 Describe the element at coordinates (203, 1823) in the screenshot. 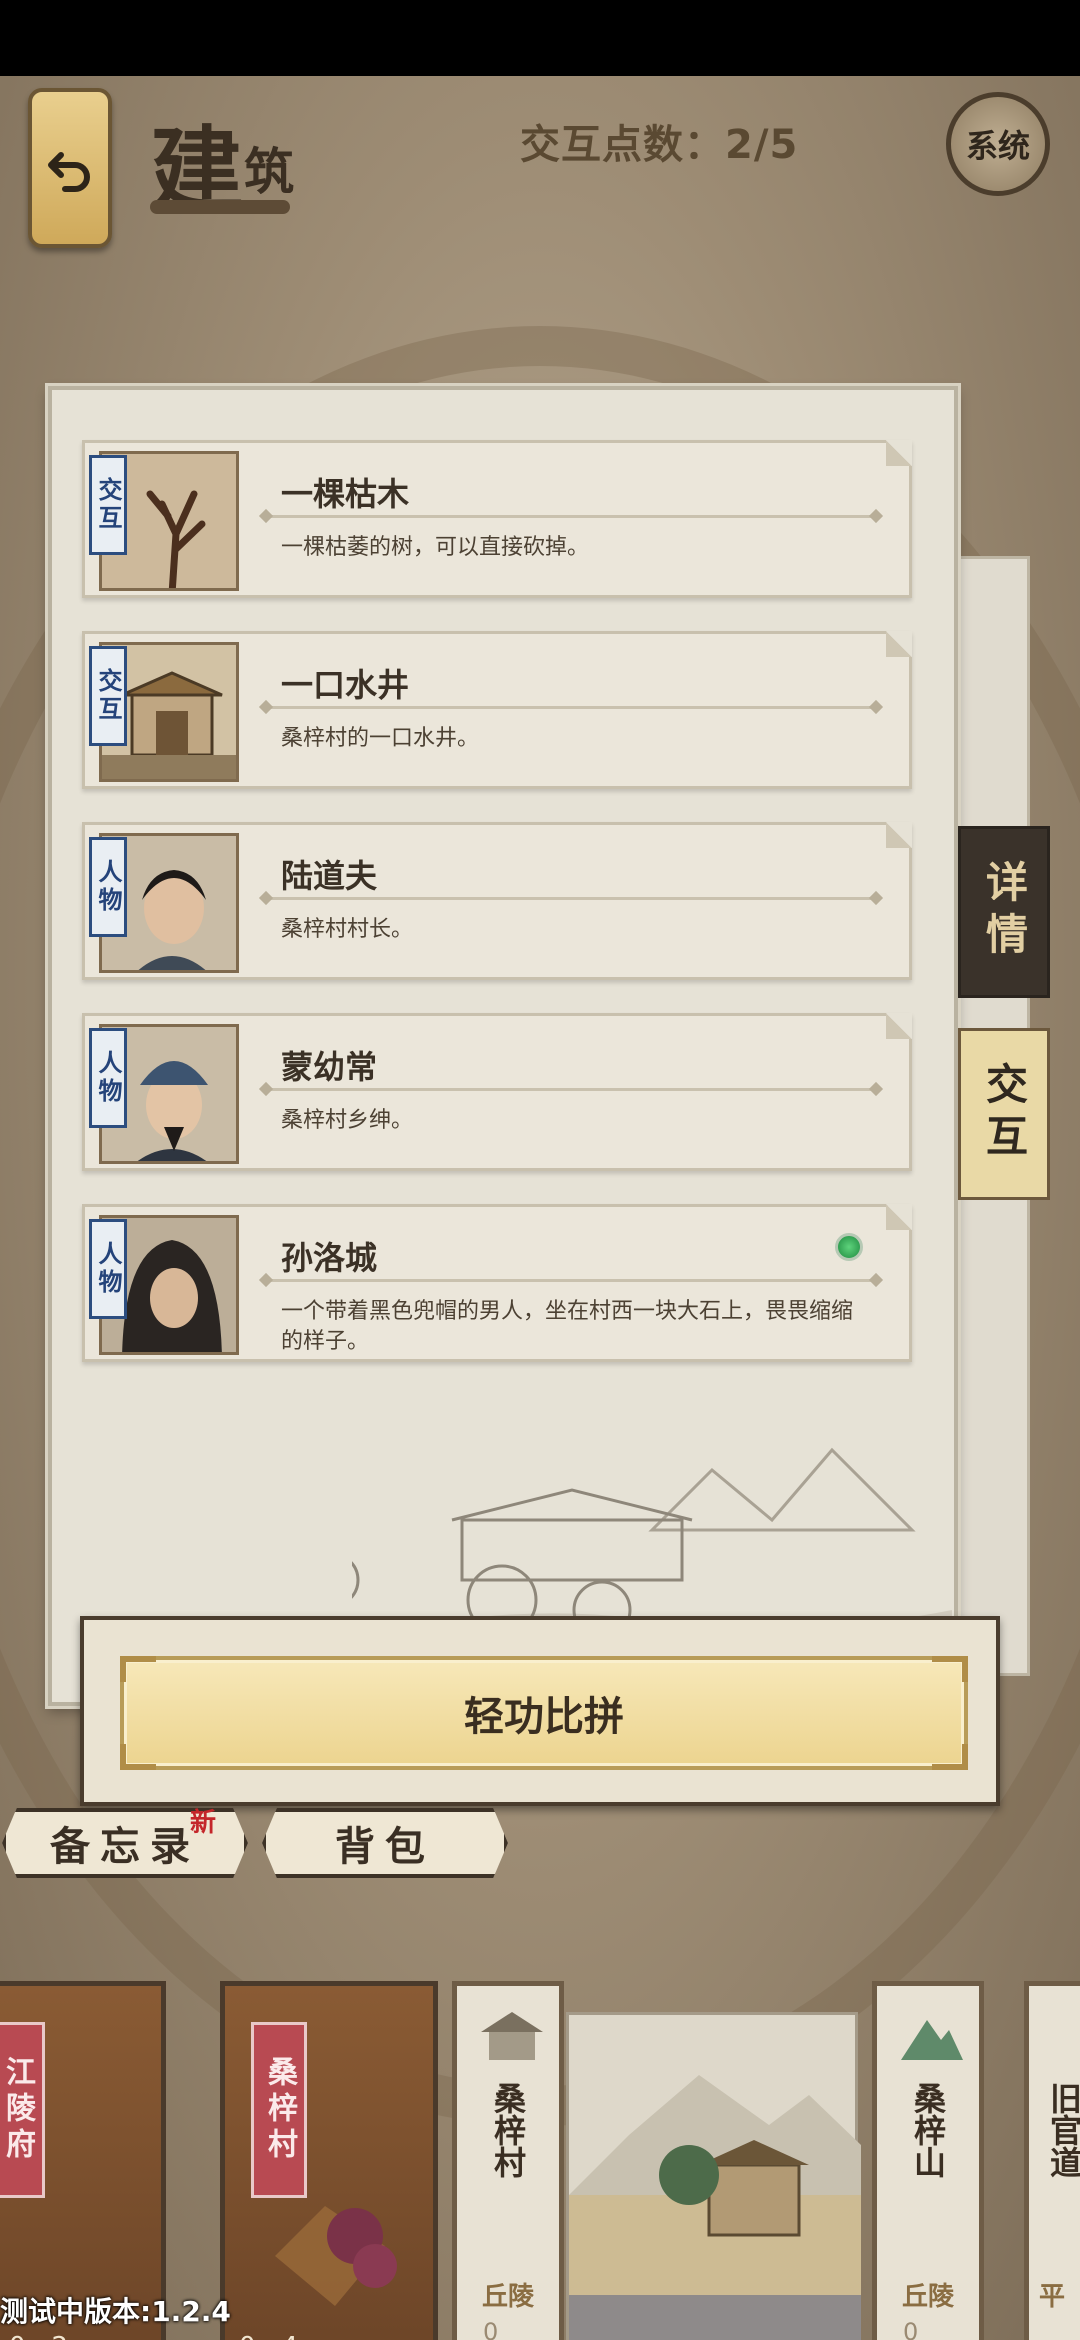

I see `new-badge: 新` at that location.